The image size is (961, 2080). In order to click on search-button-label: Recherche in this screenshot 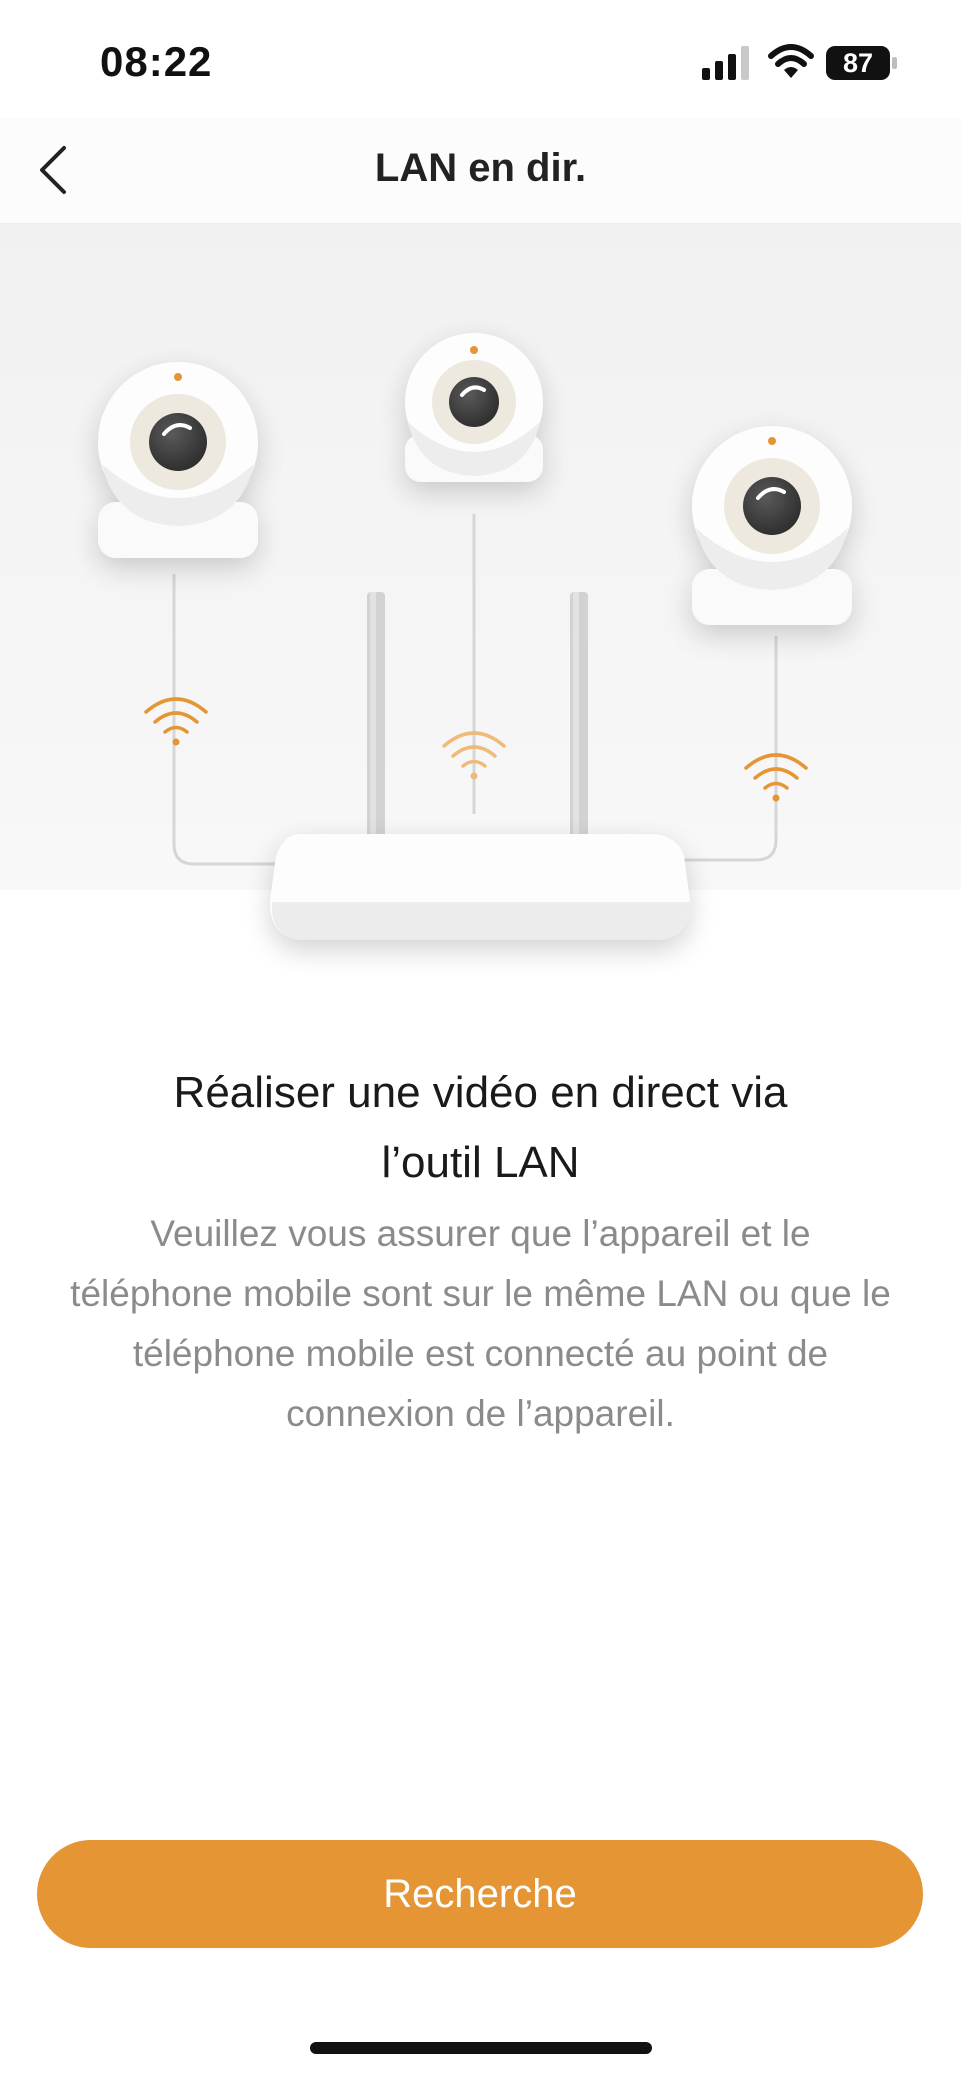, I will do `click(480, 1893)`.